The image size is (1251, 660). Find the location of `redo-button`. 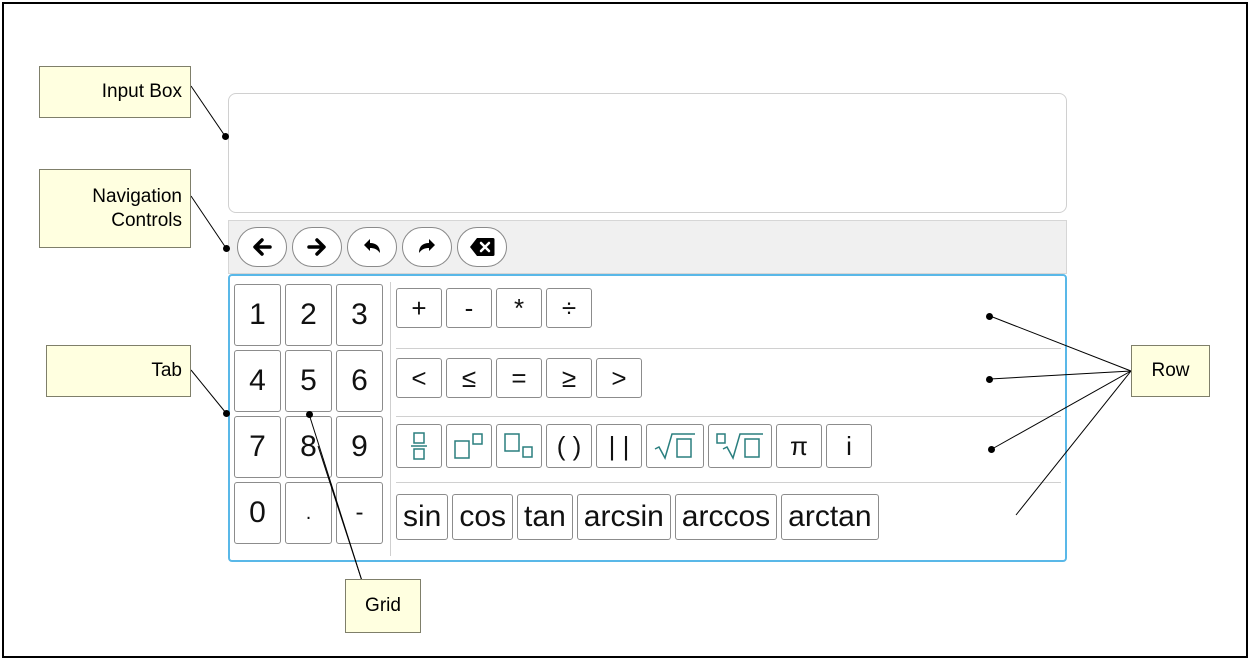

redo-button is located at coordinates (427, 247).